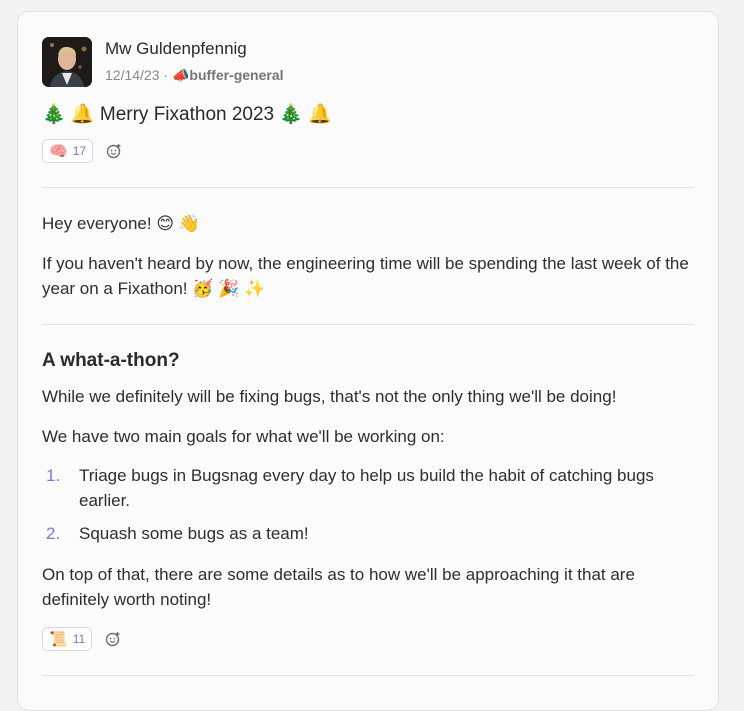 The height and width of the screenshot is (711, 744). What do you see at coordinates (79, 639) in the screenshot?
I see `reaction-count: 11` at bounding box center [79, 639].